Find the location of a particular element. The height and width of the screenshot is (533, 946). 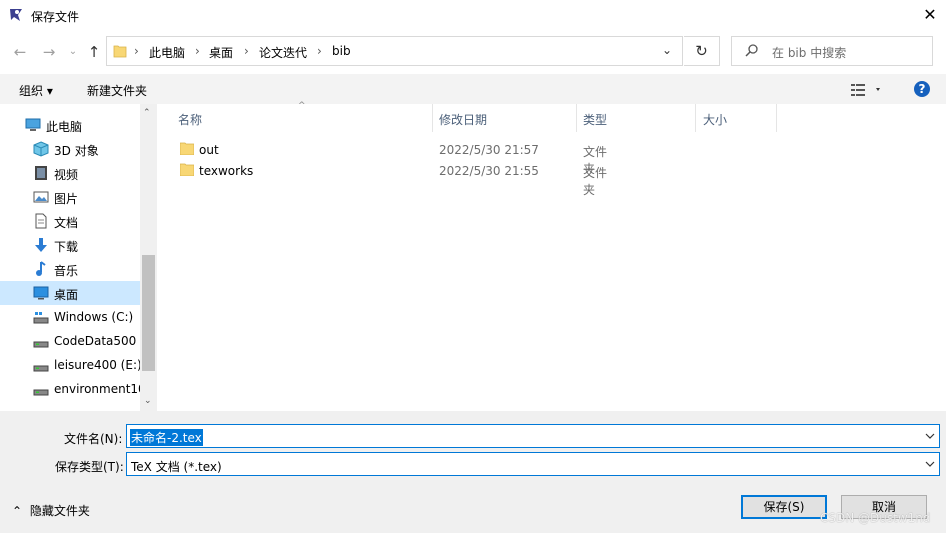

forward-button: → is located at coordinates (49, 52).